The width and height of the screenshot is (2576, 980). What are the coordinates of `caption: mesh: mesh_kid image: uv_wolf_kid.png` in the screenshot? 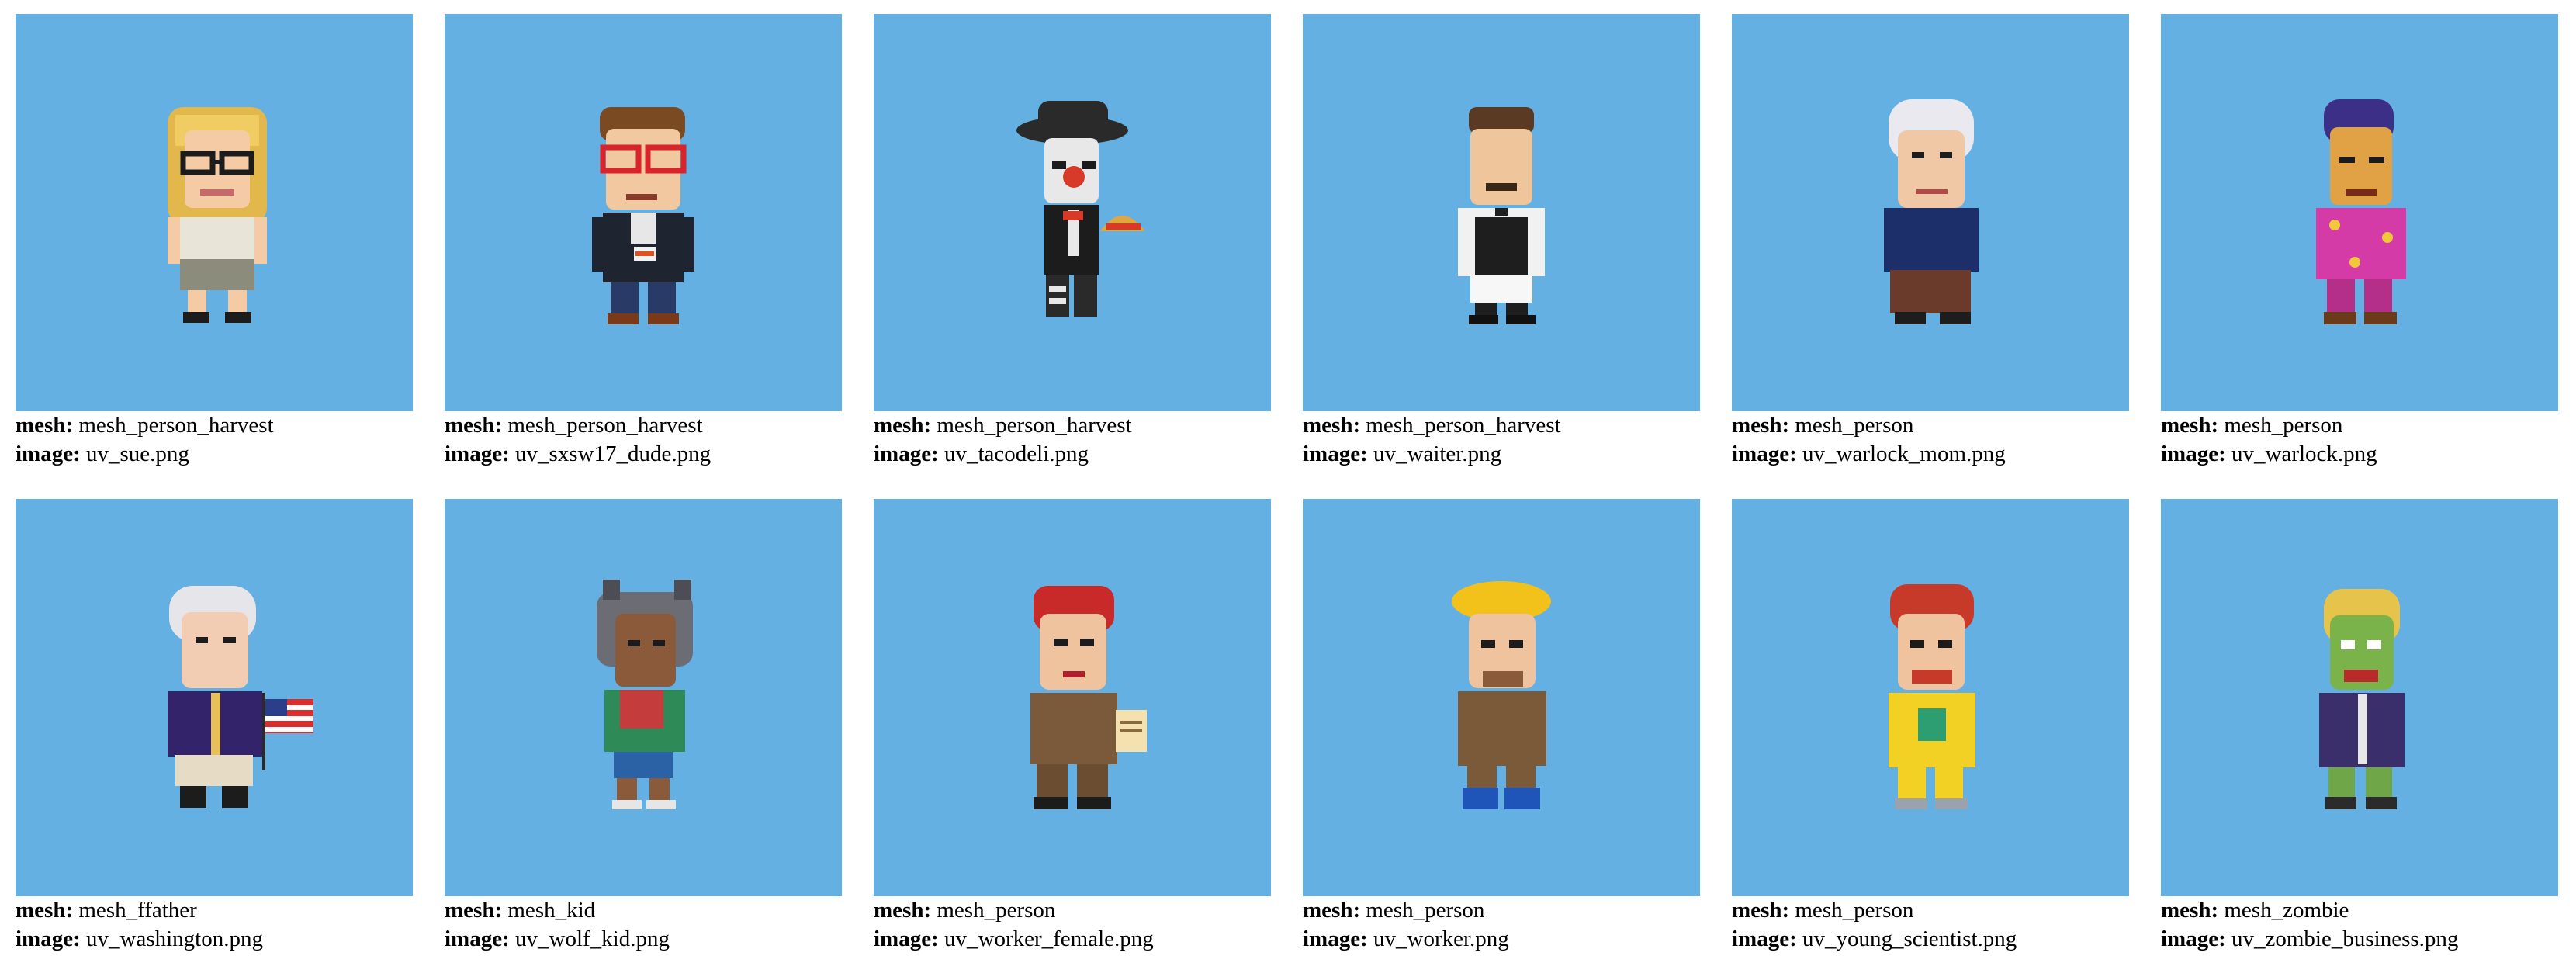 It's located at (654, 925).